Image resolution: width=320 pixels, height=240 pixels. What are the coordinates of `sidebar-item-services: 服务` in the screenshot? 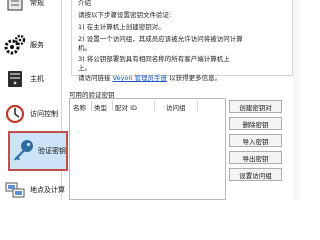 It's located at (33, 45).